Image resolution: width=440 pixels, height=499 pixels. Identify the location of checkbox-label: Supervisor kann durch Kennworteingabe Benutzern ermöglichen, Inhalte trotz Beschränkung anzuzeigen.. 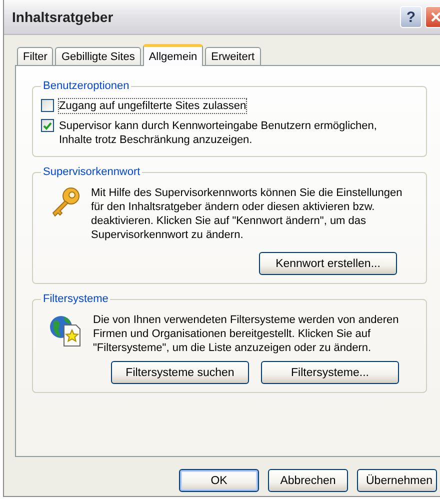
(224, 133).